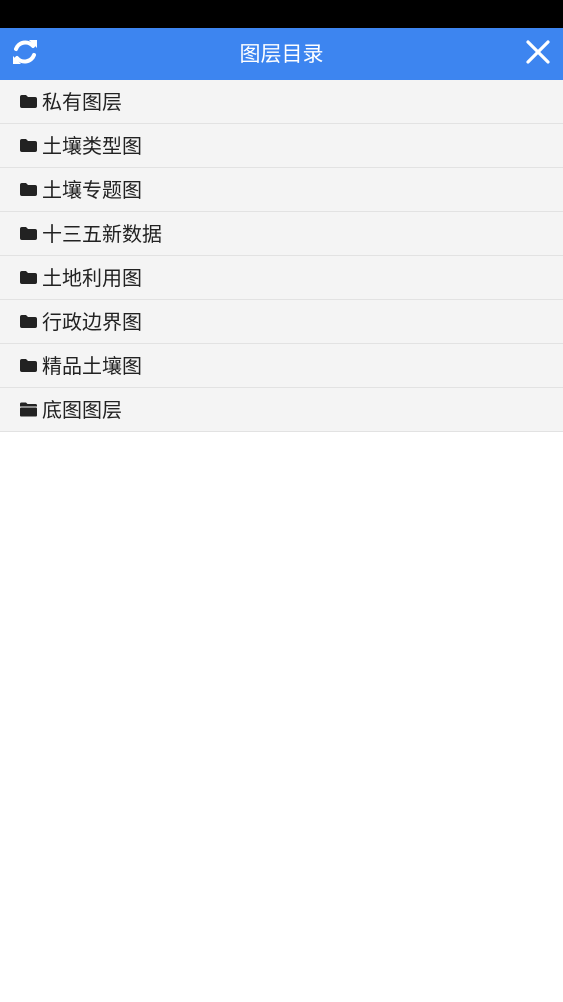 The width and height of the screenshot is (563, 1002). Describe the element at coordinates (281, 234) in the screenshot. I see `layer-item-new-data: 十三五新数据` at that location.